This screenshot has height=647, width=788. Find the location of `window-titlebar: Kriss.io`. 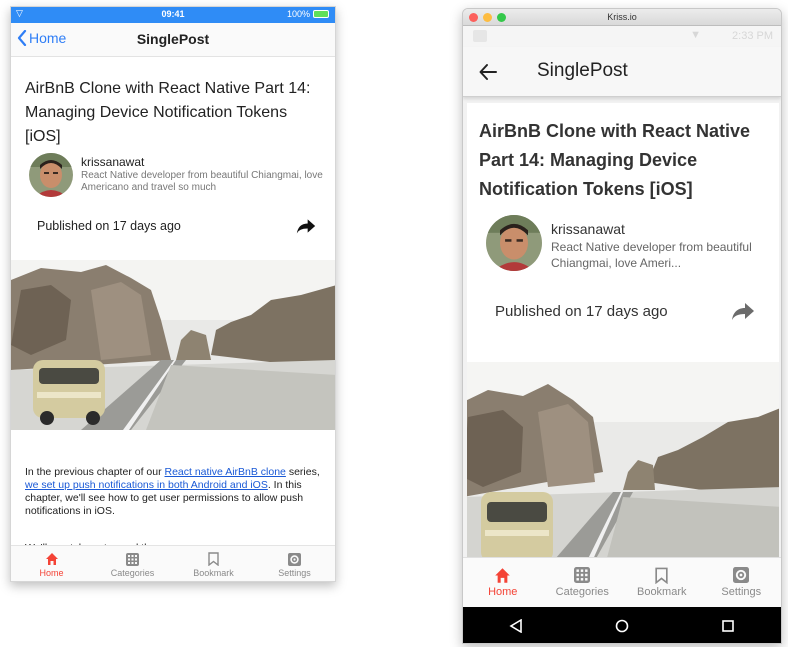

window-titlebar: Kriss.io is located at coordinates (622, 17).